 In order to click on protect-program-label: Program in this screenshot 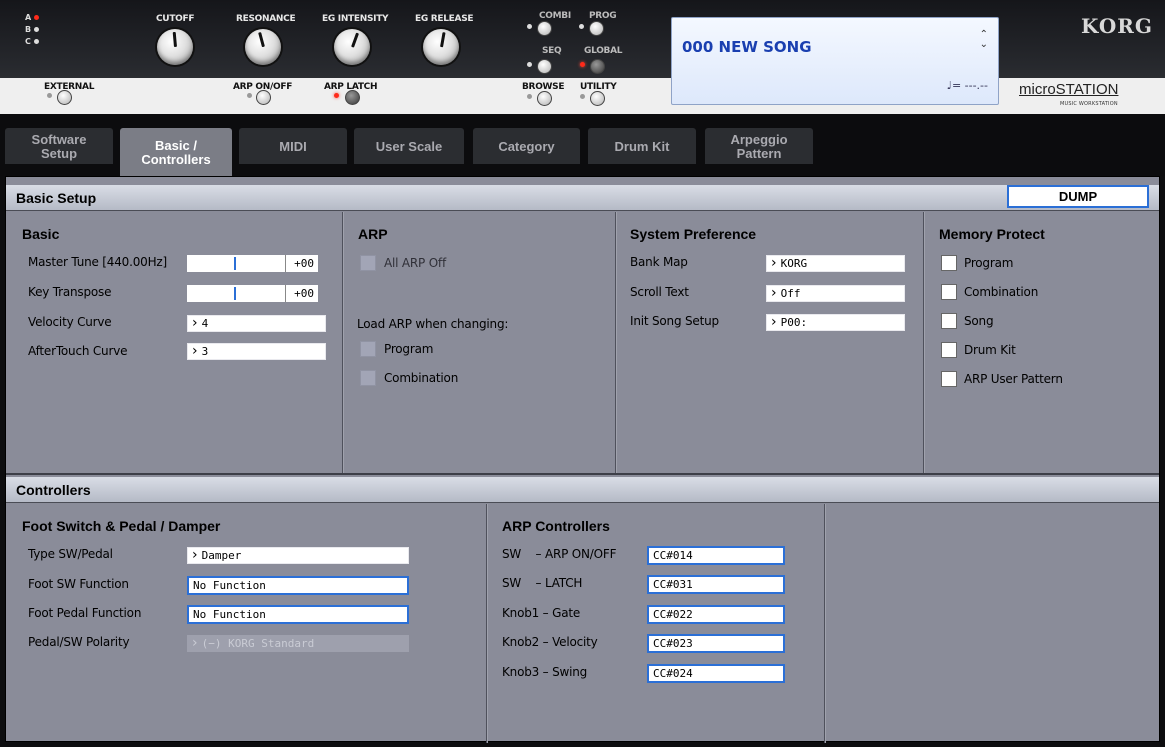, I will do `click(989, 263)`.